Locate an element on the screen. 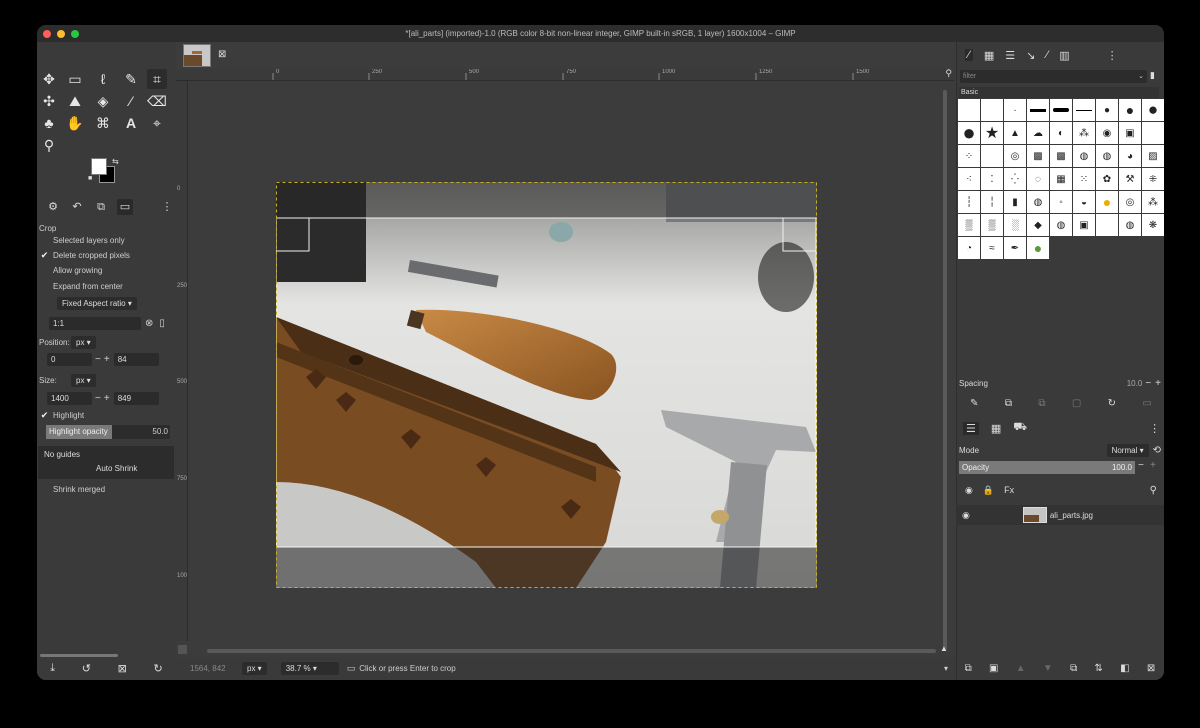  highlight-opacity-value: 50.0 is located at coordinates (141, 431).